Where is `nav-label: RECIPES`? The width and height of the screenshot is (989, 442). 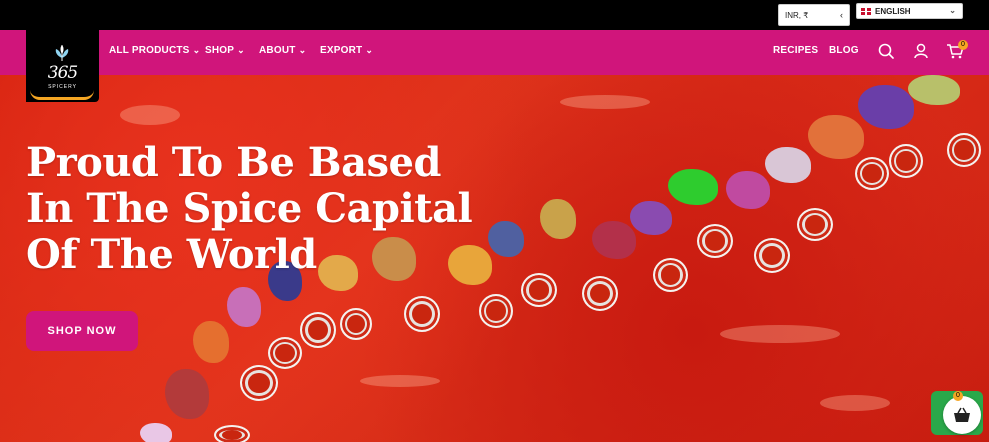
nav-label: RECIPES is located at coordinates (796, 50).